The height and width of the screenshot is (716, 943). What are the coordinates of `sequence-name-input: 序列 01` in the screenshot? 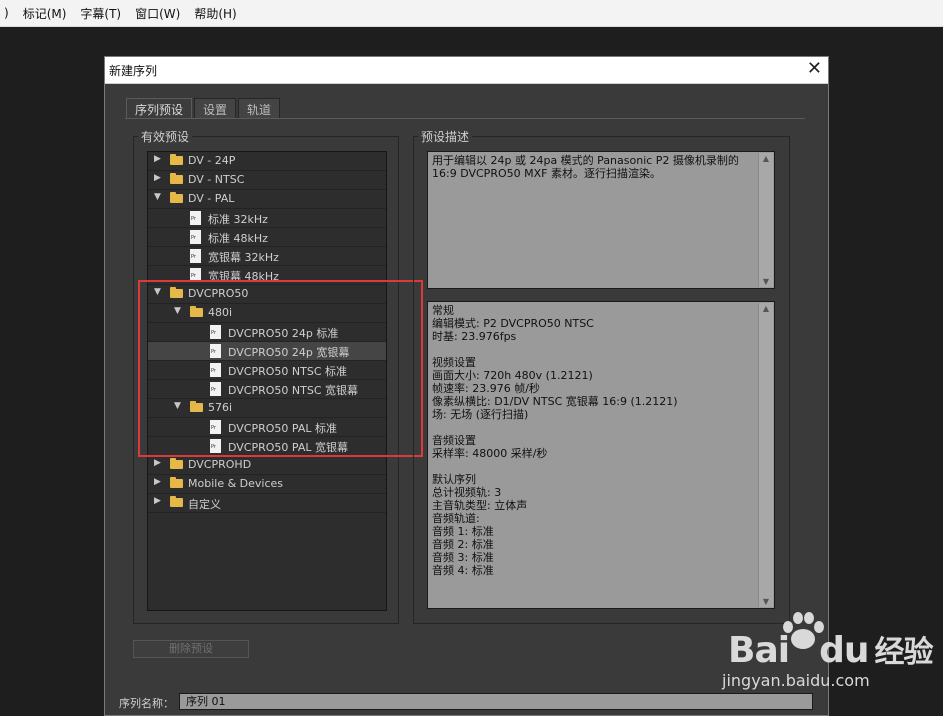 It's located at (496, 701).